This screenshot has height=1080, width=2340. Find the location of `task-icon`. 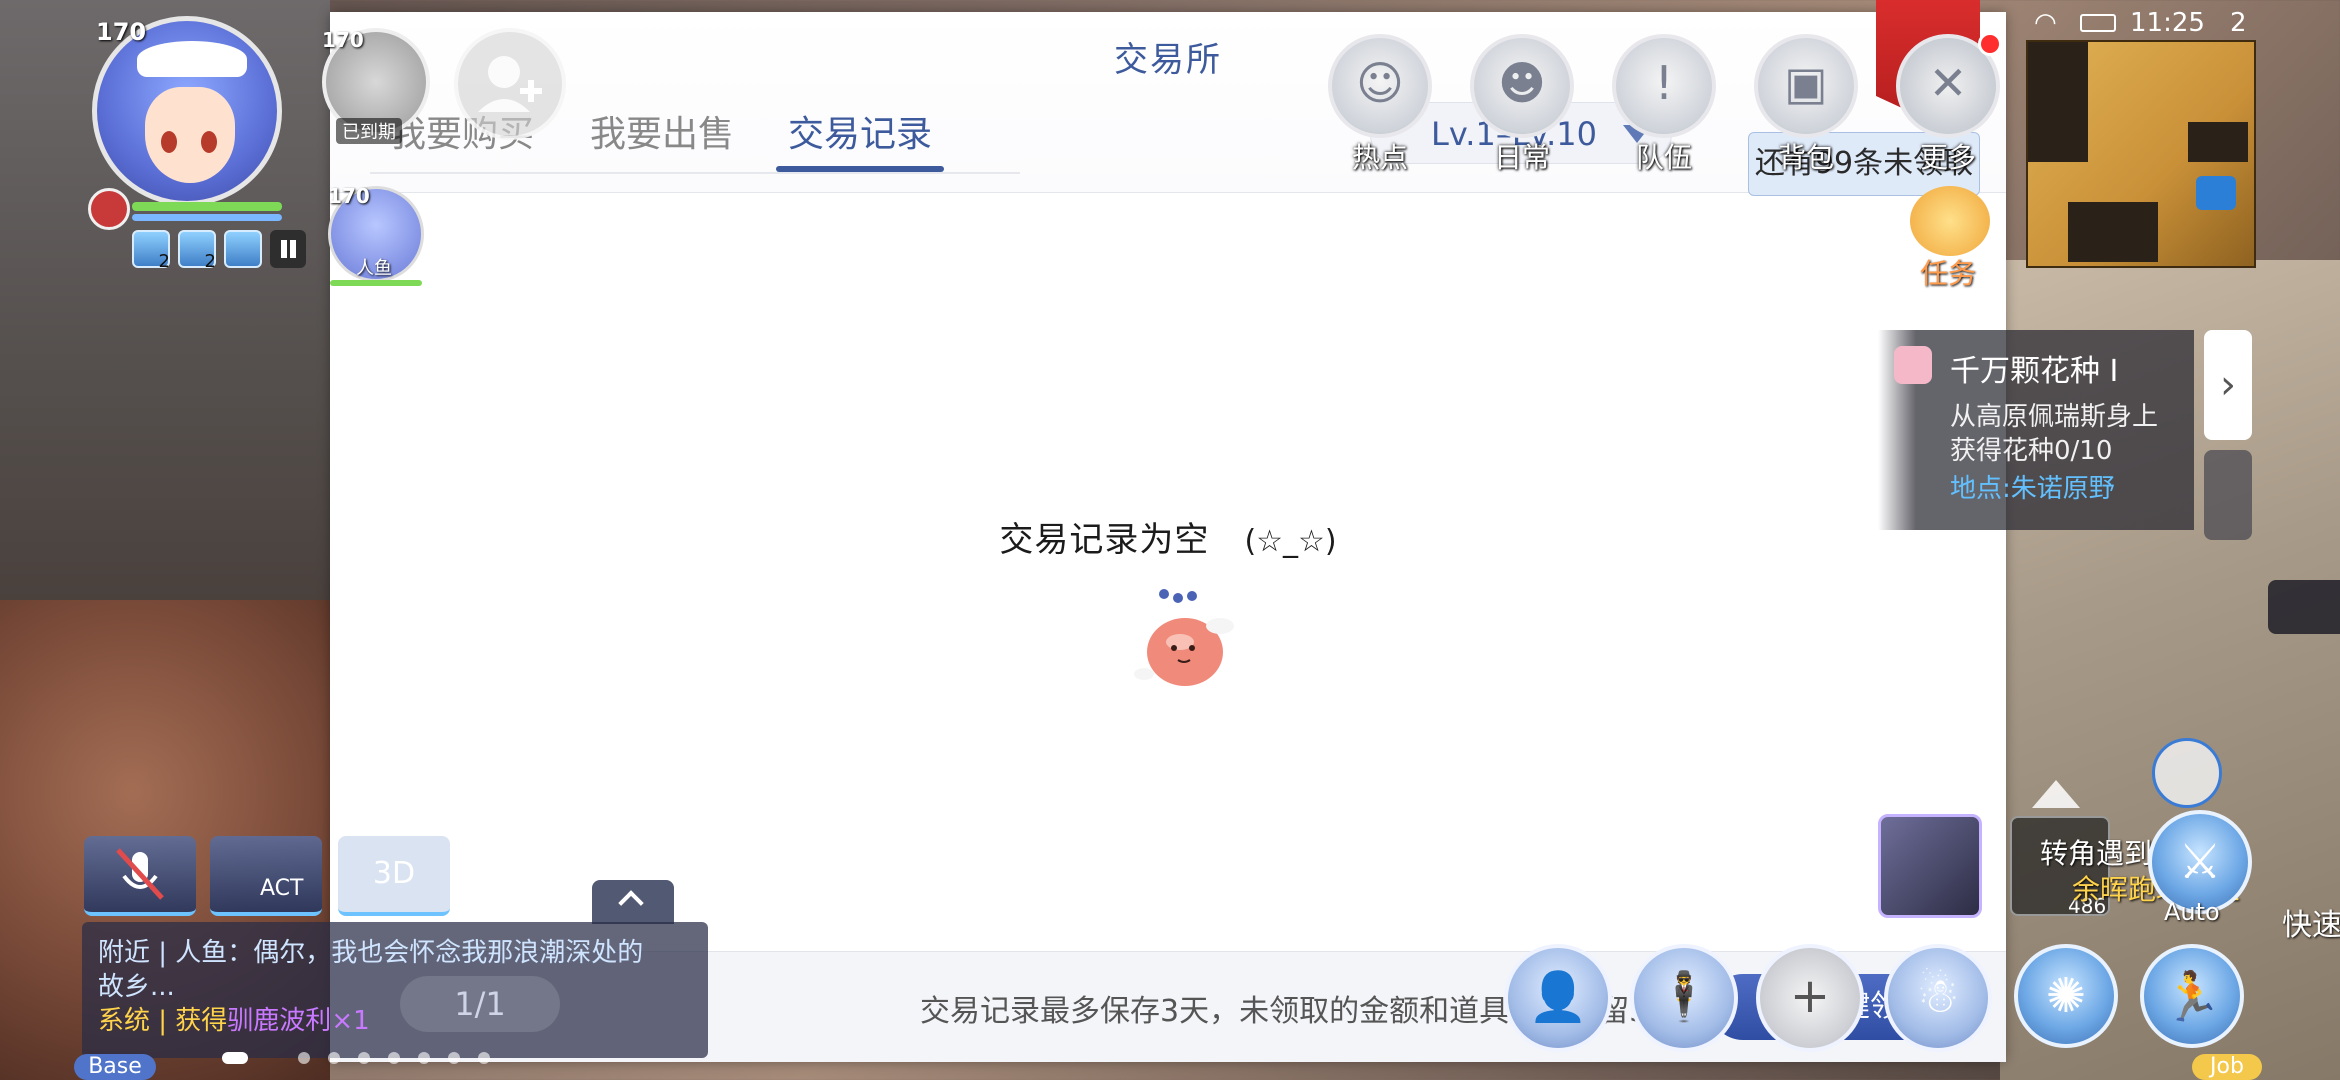

task-icon is located at coordinates (1950, 221).